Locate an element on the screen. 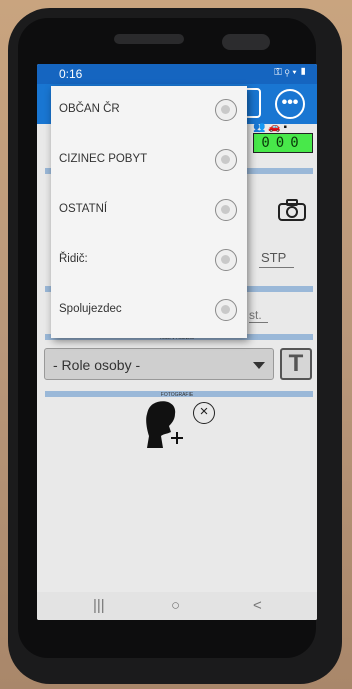  stp-field: STP is located at coordinates (277, 259).